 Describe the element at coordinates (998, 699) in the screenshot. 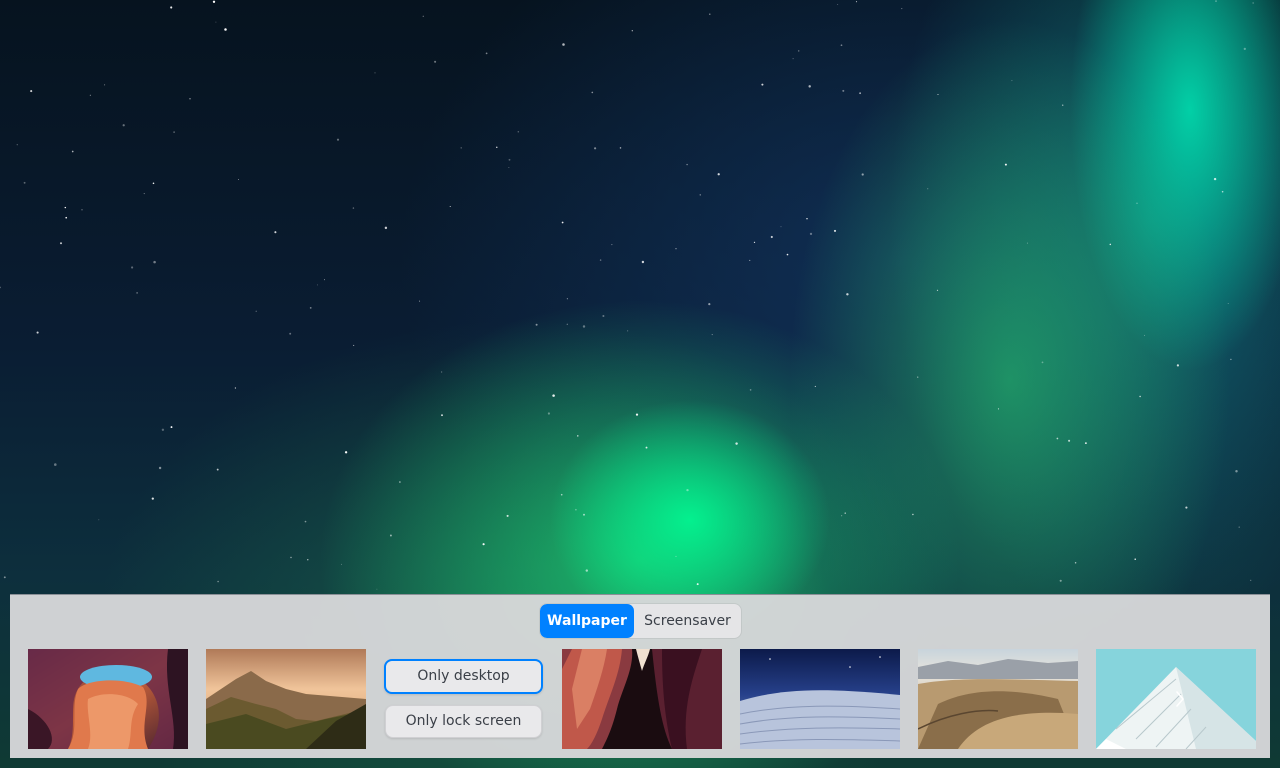

I see `wallpaper-thumb-desert-dunes` at that location.